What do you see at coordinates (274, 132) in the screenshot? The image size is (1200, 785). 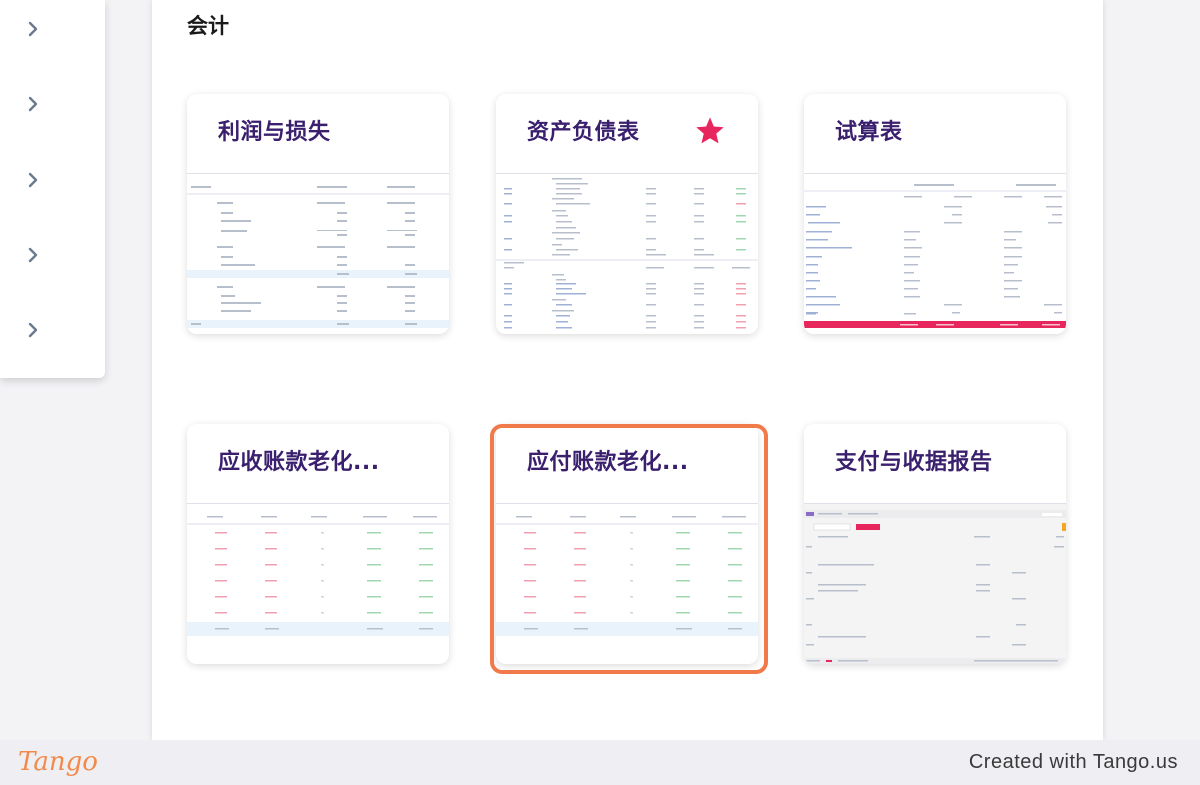 I see `card-title: 利润与损失` at bounding box center [274, 132].